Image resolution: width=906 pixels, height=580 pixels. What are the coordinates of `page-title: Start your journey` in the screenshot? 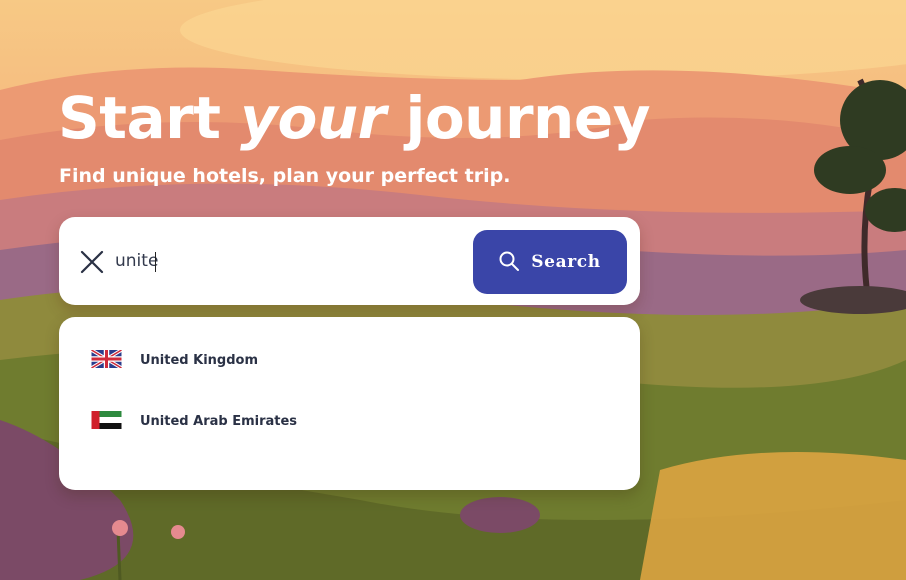 It's located at (354, 118).